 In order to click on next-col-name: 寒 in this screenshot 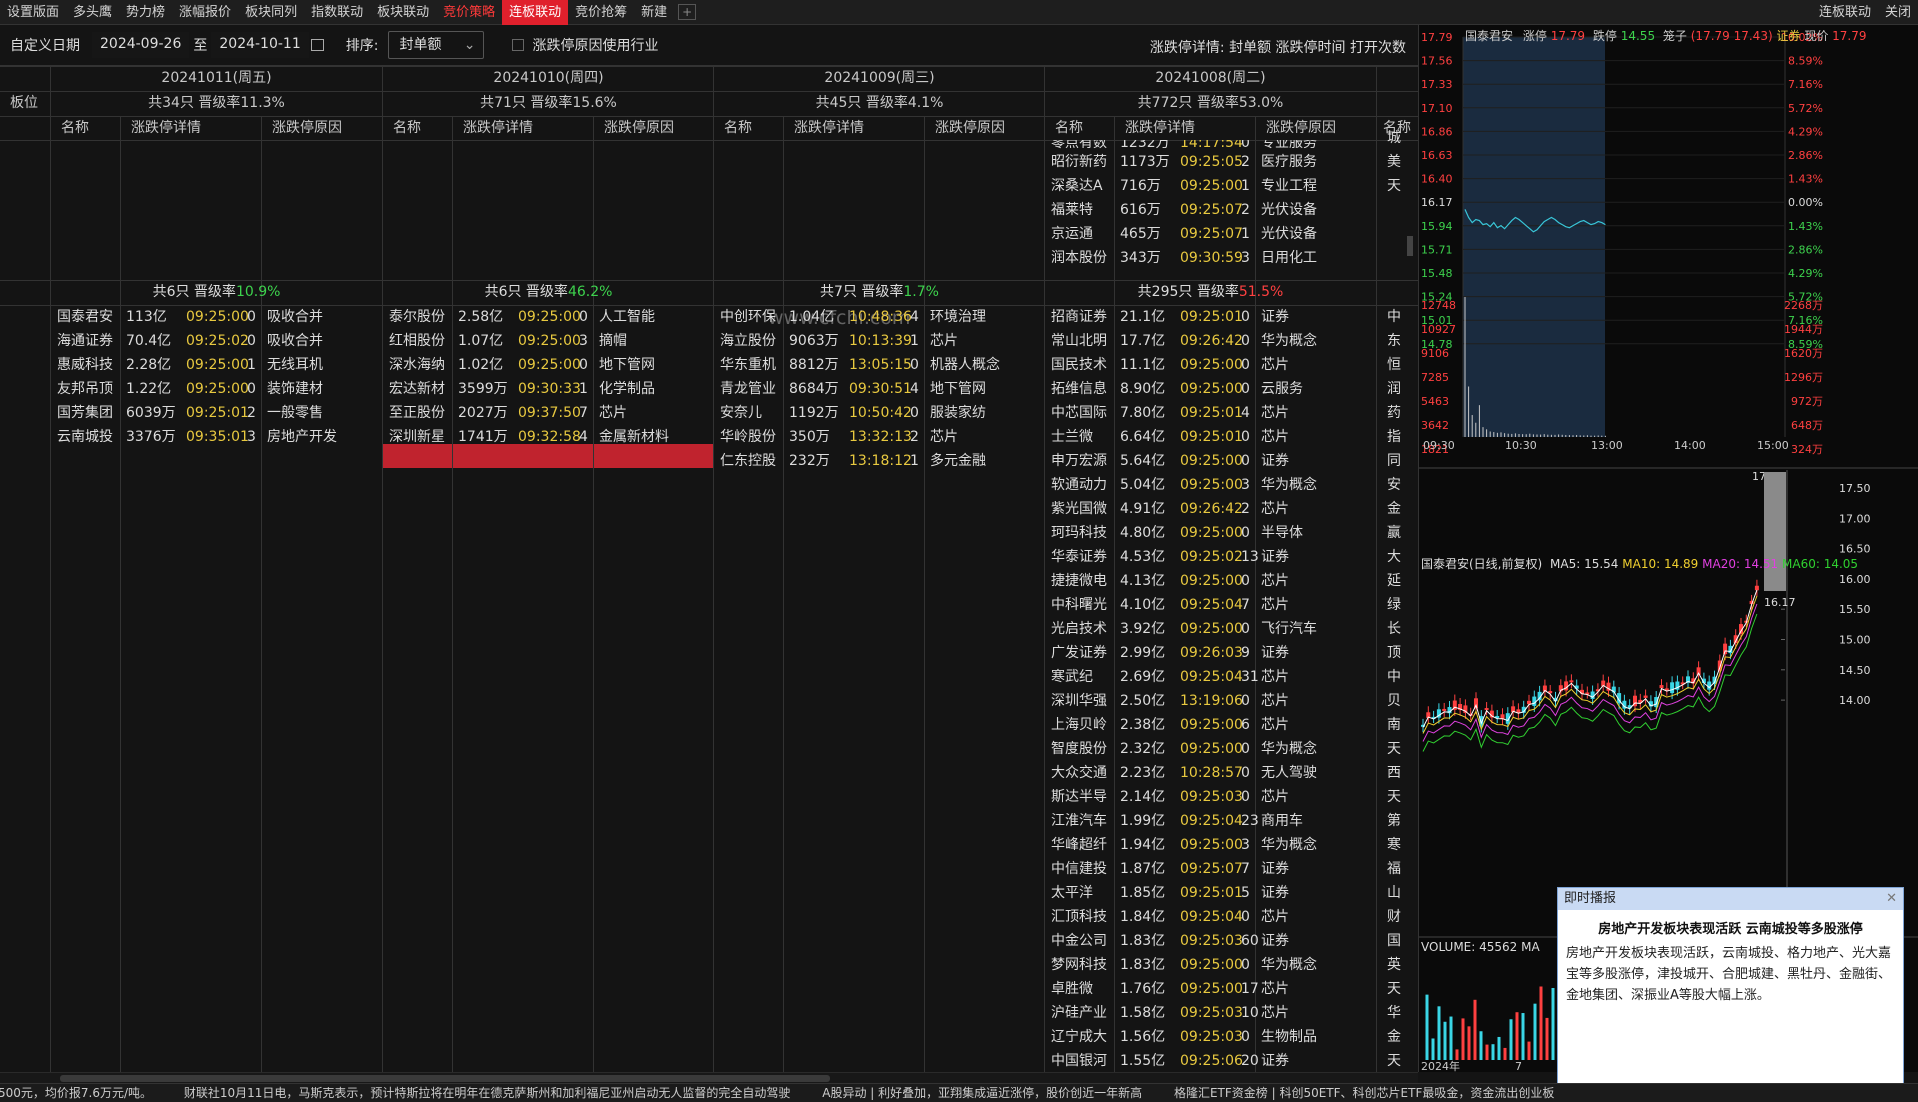, I will do `click(1397, 845)`.